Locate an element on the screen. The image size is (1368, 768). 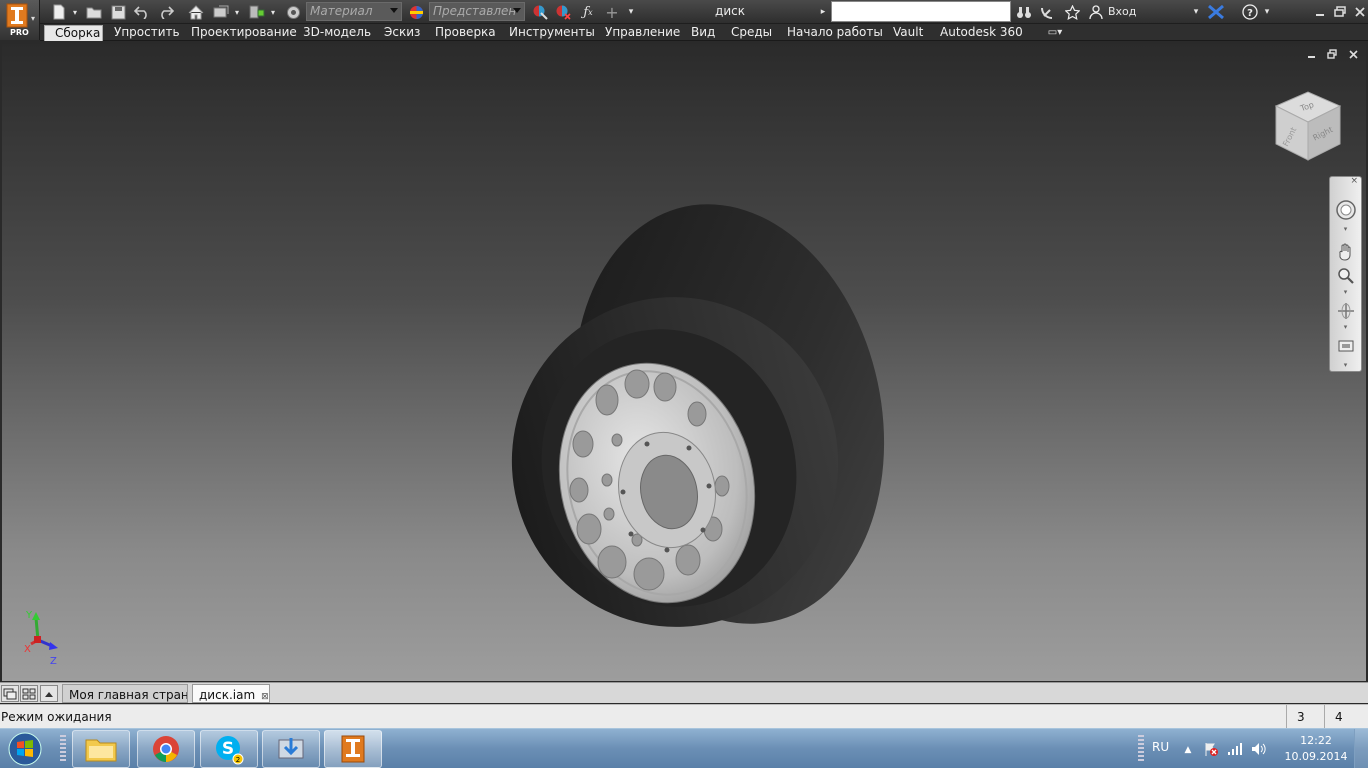
orbit-button is located at coordinates (1345, 311).